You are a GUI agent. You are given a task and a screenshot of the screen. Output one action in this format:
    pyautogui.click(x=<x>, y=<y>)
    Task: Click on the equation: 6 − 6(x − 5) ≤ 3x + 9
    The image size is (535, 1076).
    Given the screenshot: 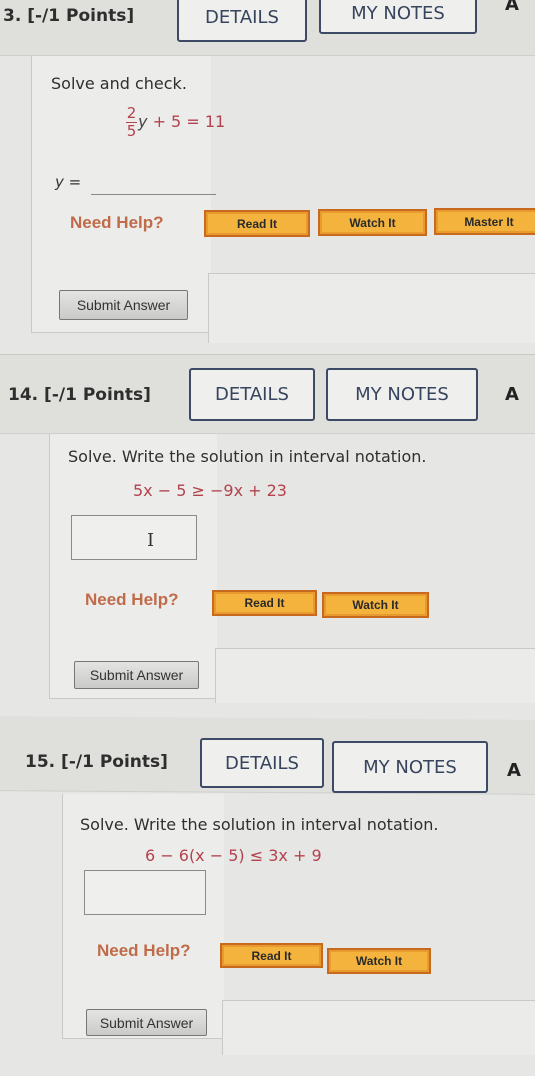 What is the action you would take?
    pyautogui.click(x=233, y=855)
    